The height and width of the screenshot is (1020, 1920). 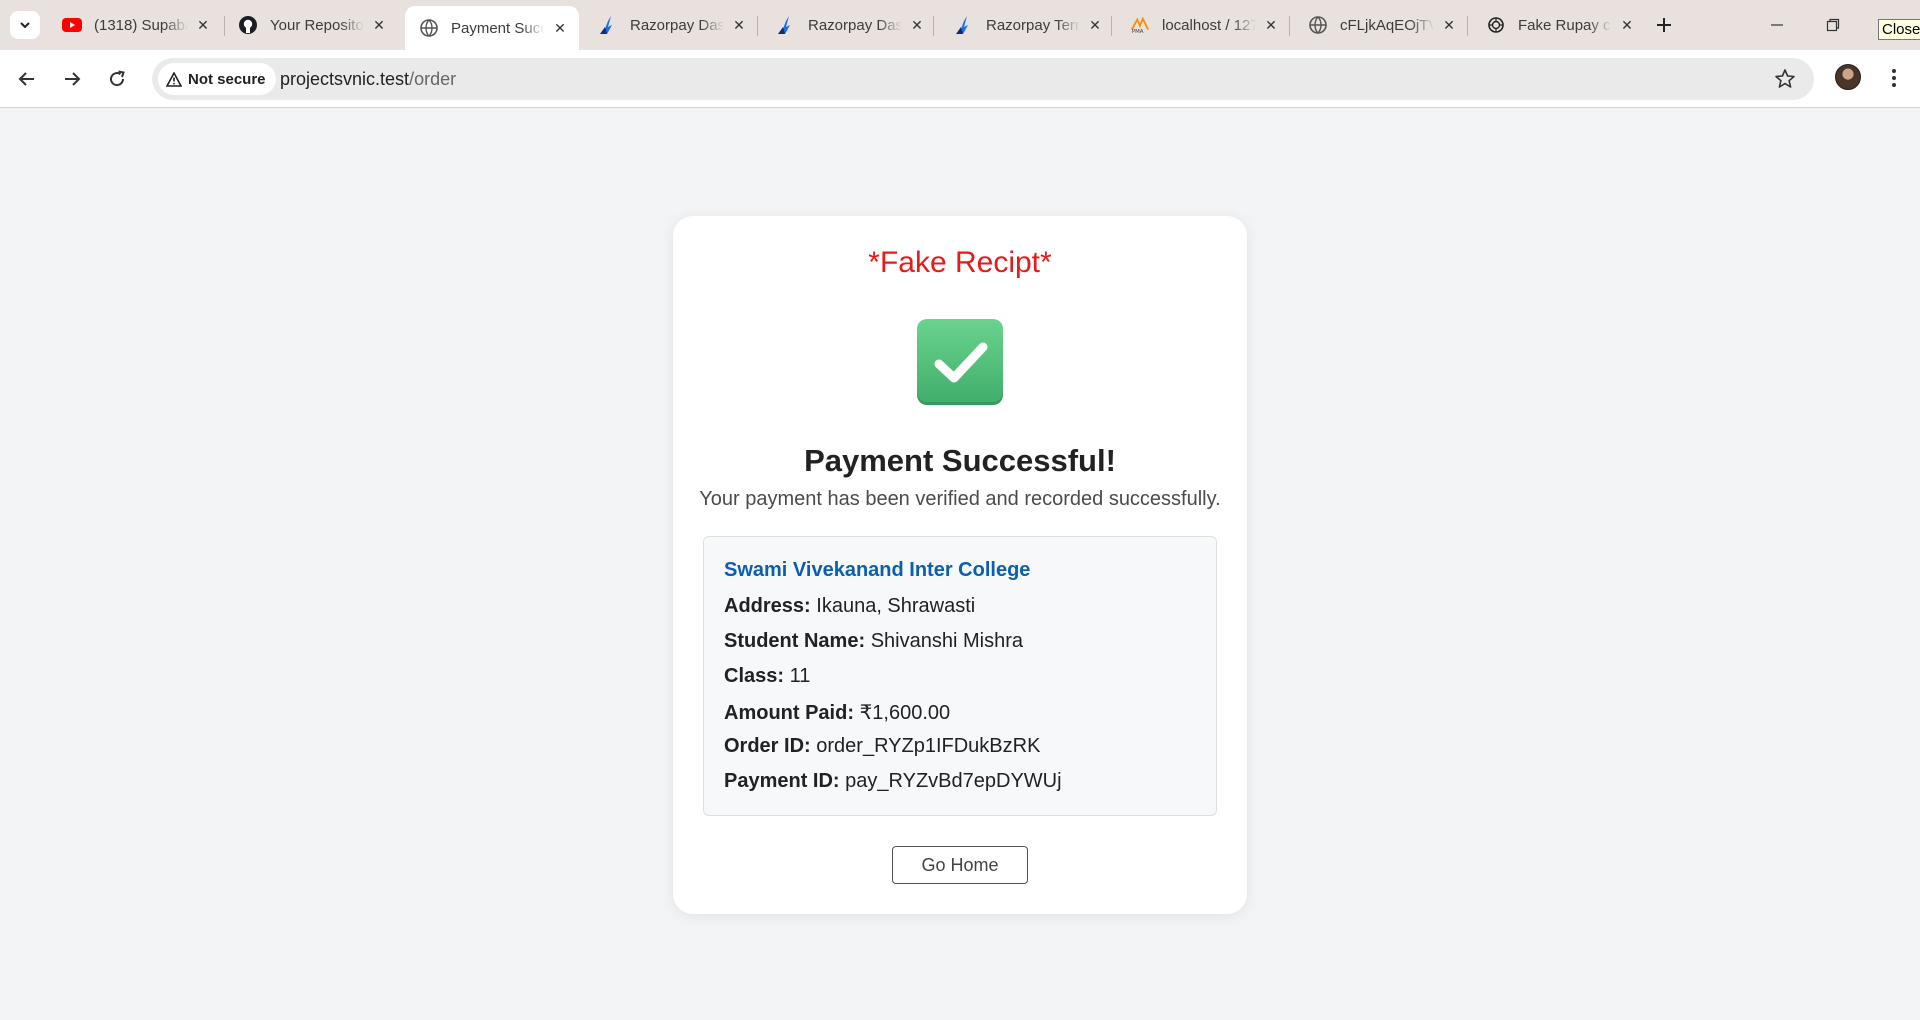 I want to click on restore-icon, so click(x=1833, y=25).